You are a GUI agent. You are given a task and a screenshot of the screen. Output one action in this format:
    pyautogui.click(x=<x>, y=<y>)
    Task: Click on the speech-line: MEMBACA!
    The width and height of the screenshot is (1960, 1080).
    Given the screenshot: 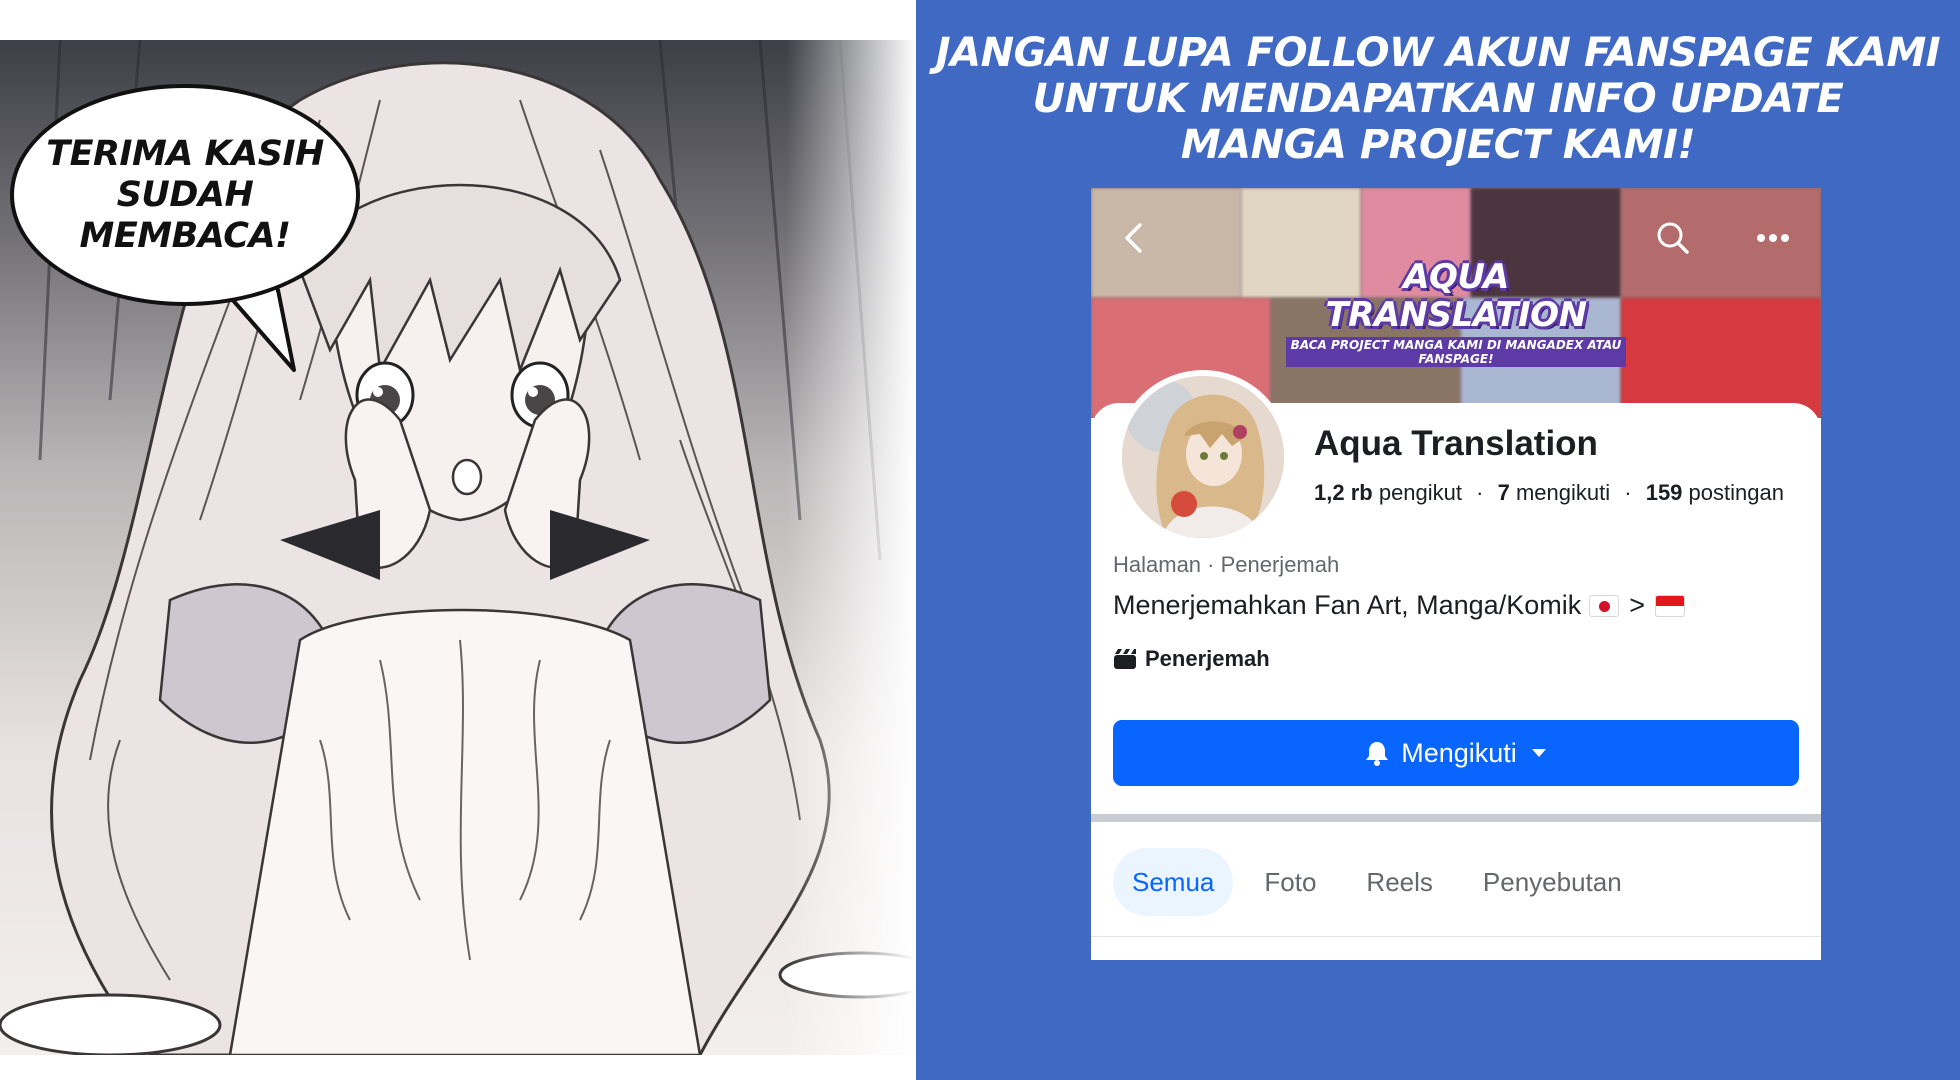 What is the action you would take?
    pyautogui.click(x=185, y=235)
    